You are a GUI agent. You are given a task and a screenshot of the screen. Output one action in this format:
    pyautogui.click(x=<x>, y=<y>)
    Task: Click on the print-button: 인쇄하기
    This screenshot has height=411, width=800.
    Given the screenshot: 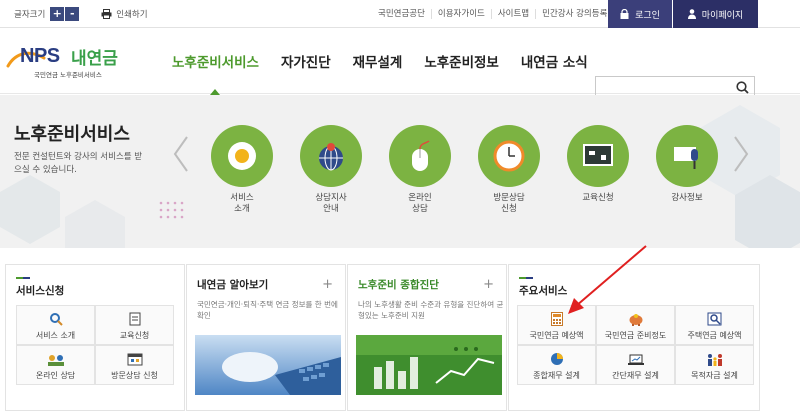 What is the action you would take?
    pyautogui.click(x=124, y=14)
    